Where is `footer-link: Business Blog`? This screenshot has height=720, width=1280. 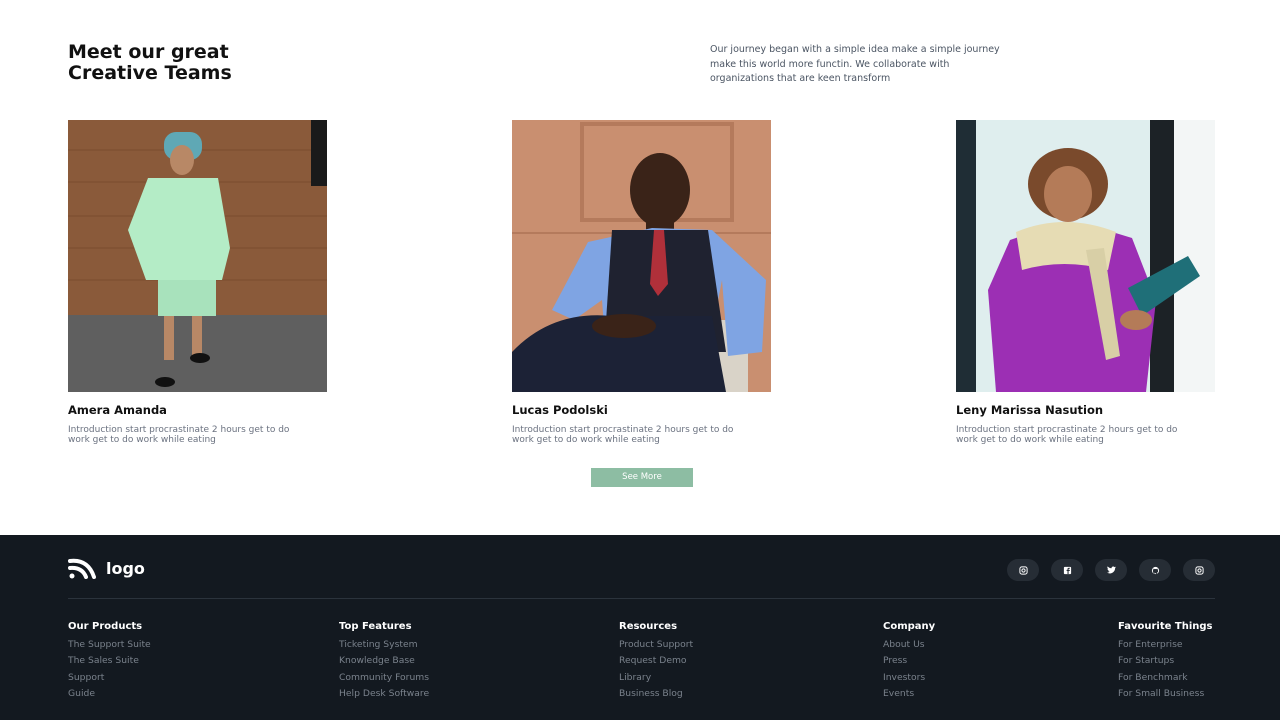
footer-link: Business Blog is located at coordinates (656, 694).